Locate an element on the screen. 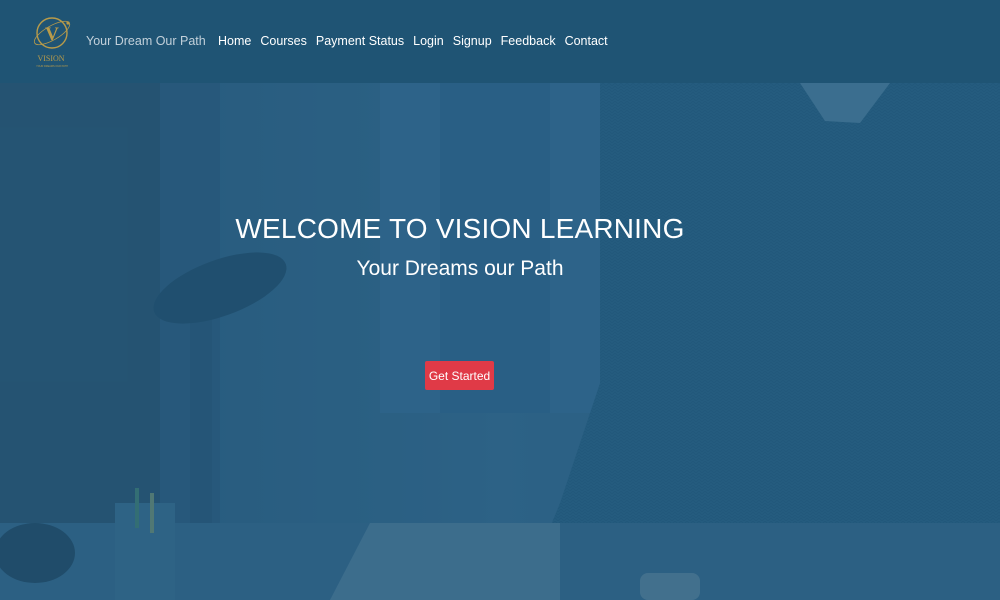 The width and height of the screenshot is (1000, 600). nav-payment-status: Payment Status is located at coordinates (360, 41).